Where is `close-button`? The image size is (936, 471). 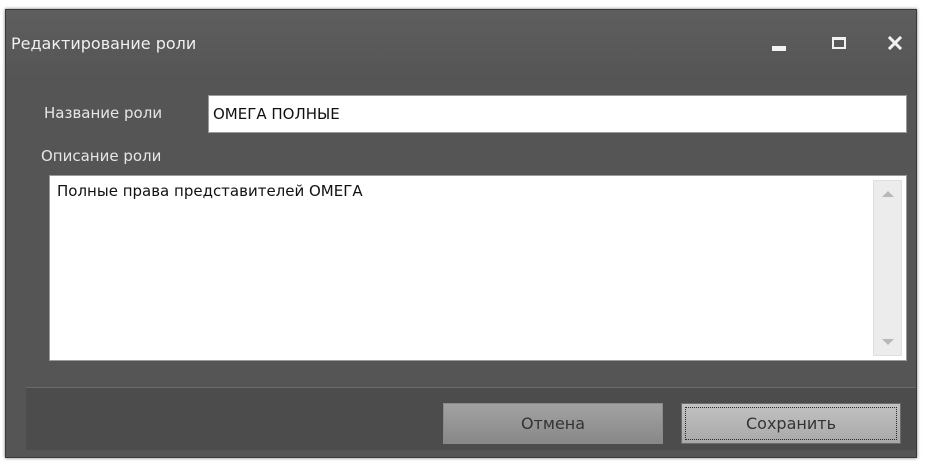
close-button is located at coordinates (895, 43).